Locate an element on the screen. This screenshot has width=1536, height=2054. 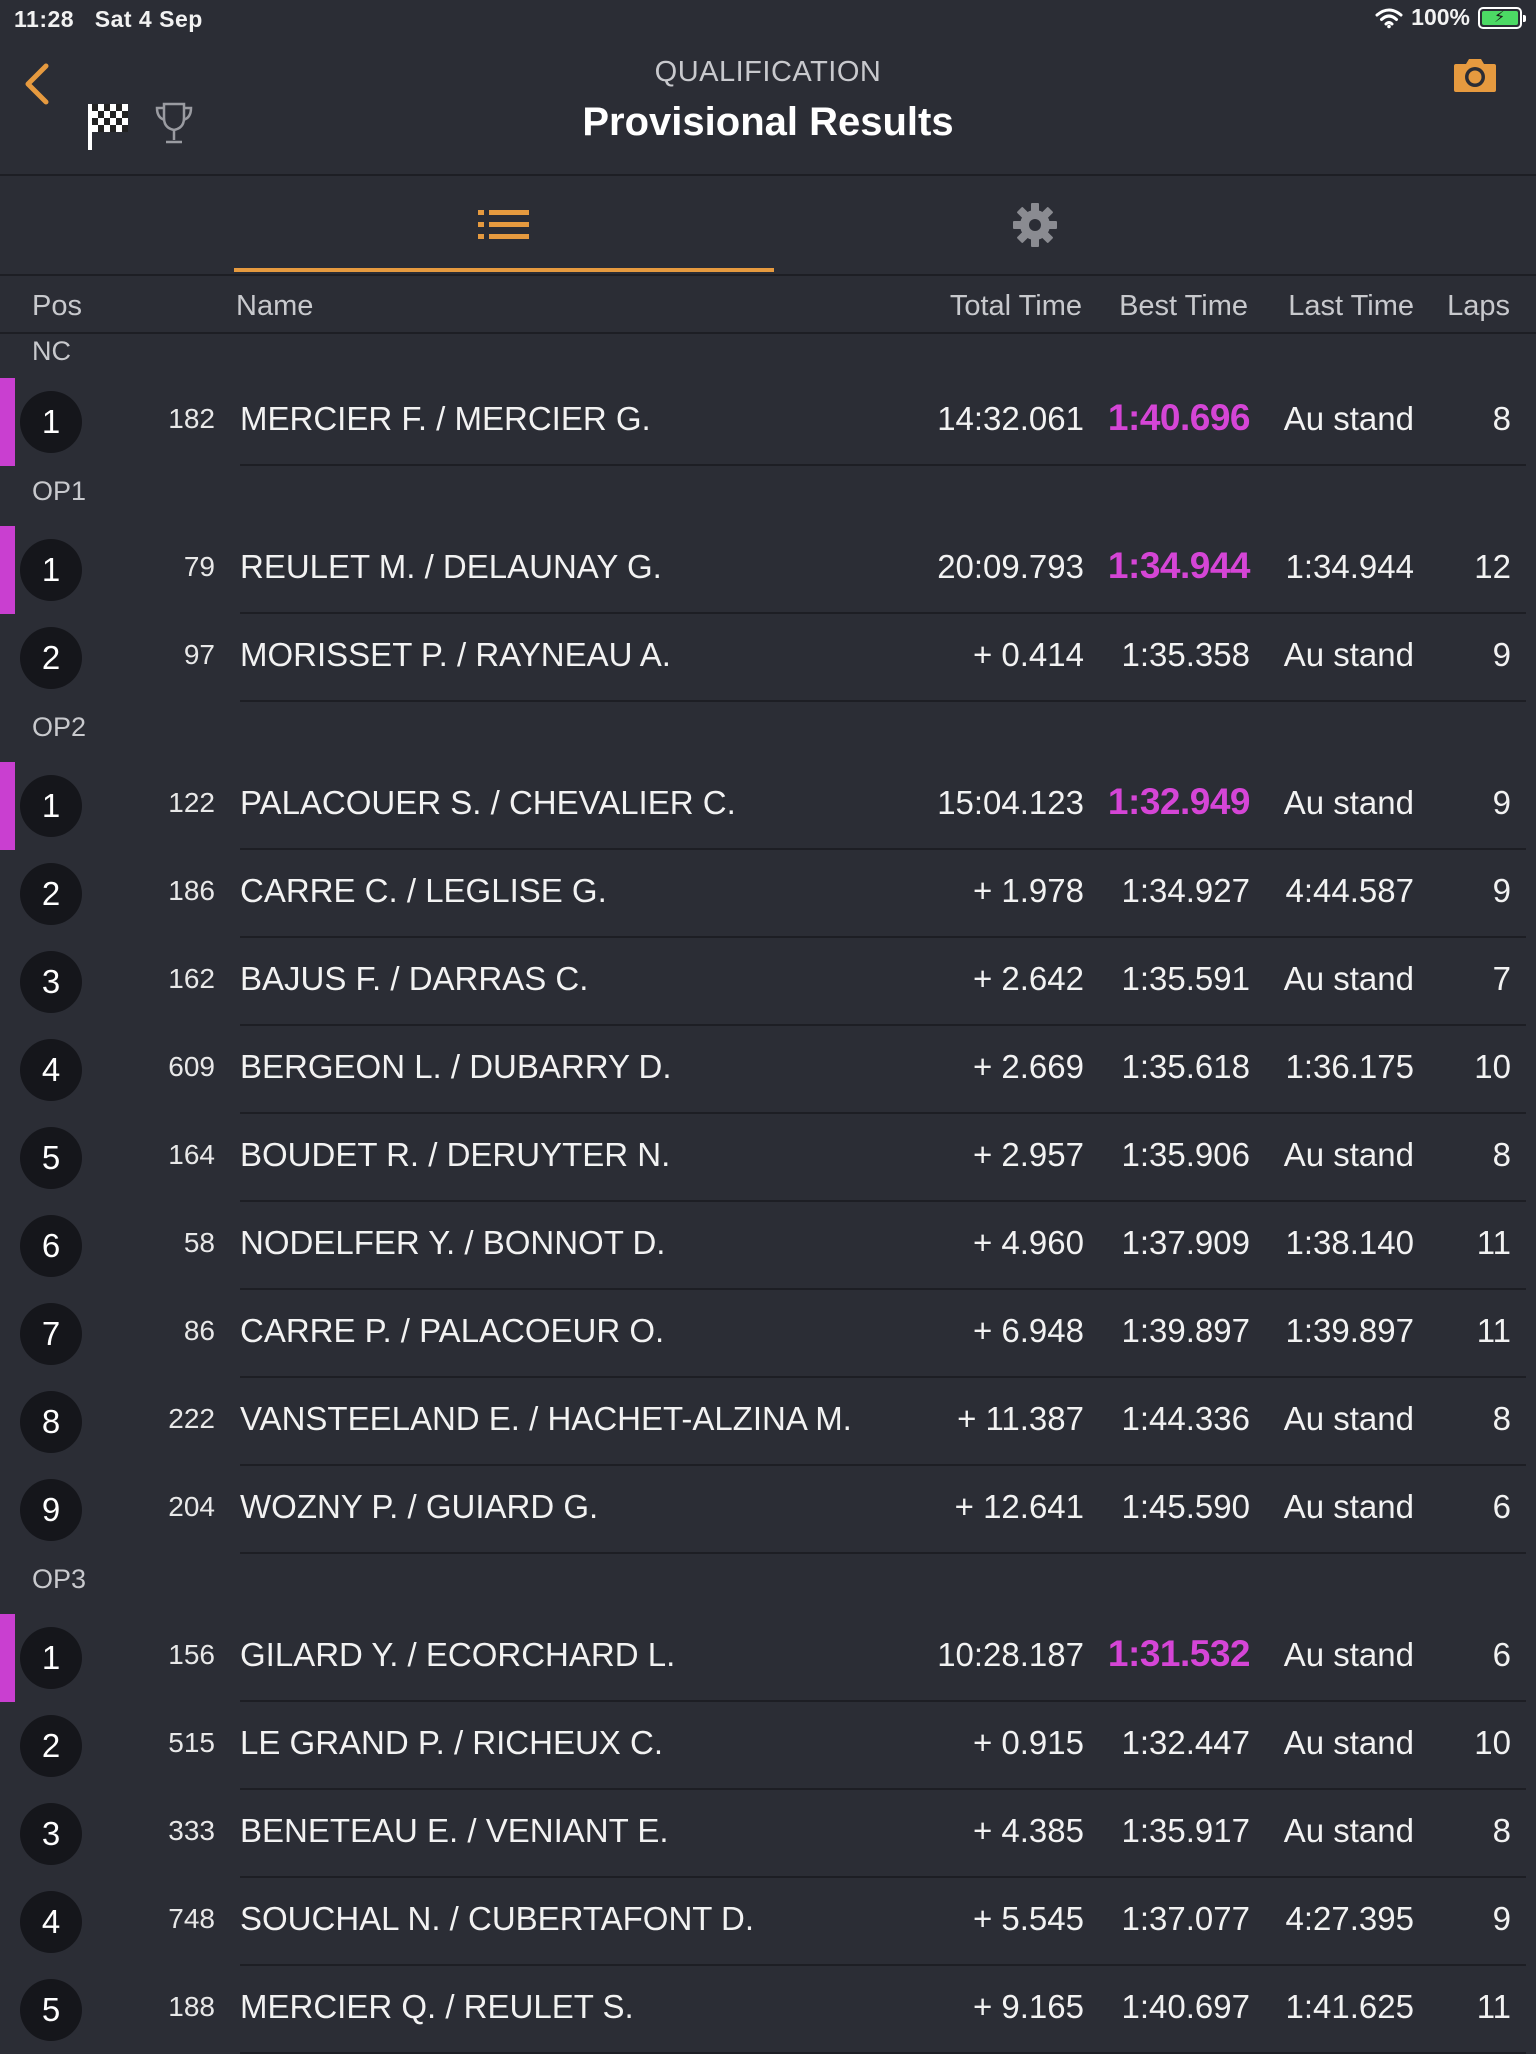
best-time: 1:35.917 is located at coordinates (1185, 1830).